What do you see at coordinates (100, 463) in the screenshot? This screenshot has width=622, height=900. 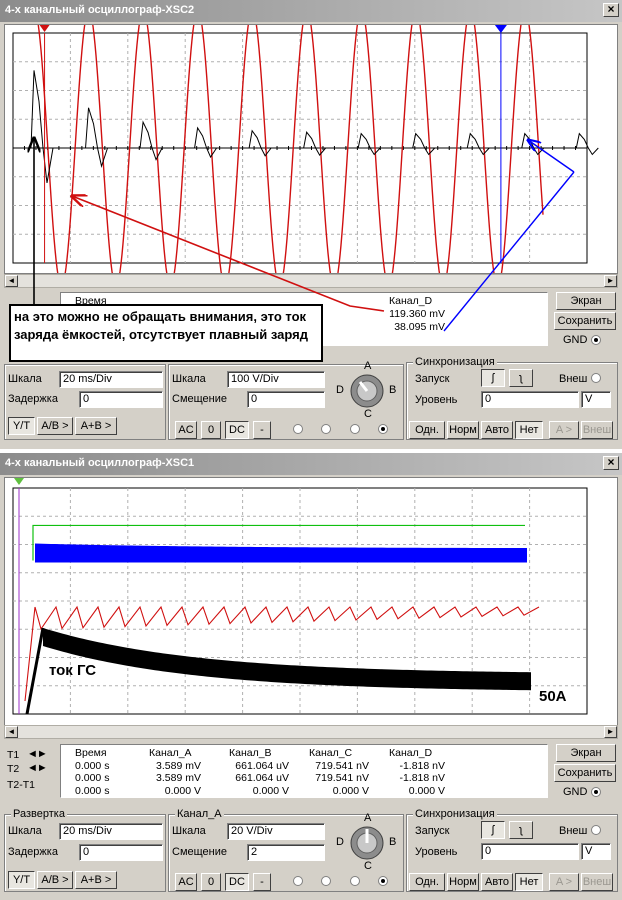 I see `window-title: 4-х канальный осциллограф-XSC1` at bounding box center [100, 463].